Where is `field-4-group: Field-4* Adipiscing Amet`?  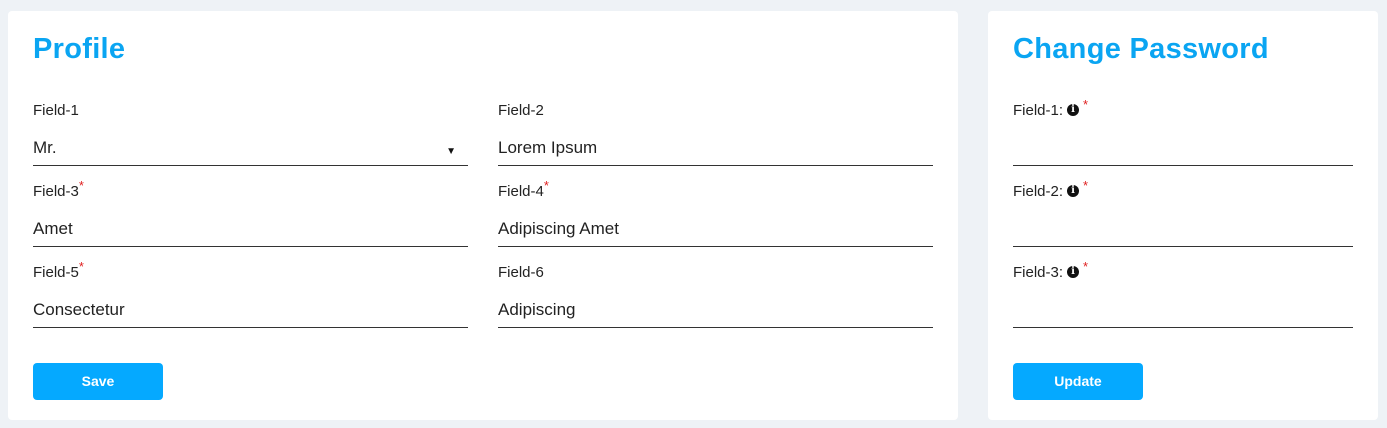 field-4-group: Field-4* Adipiscing Amet is located at coordinates (715, 212).